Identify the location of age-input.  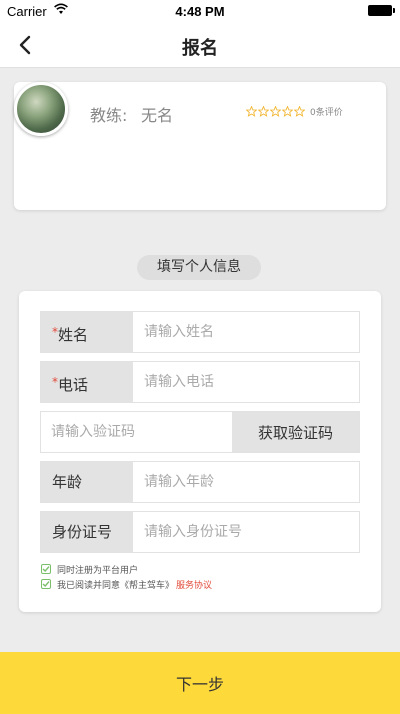
(246, 482).